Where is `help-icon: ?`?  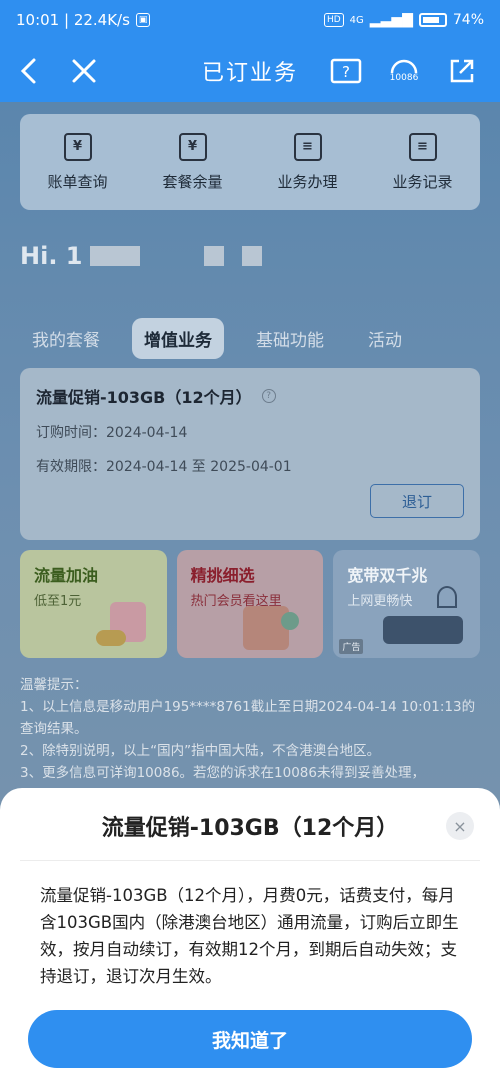 help-icon: ? is located at coordinates (346, 71).